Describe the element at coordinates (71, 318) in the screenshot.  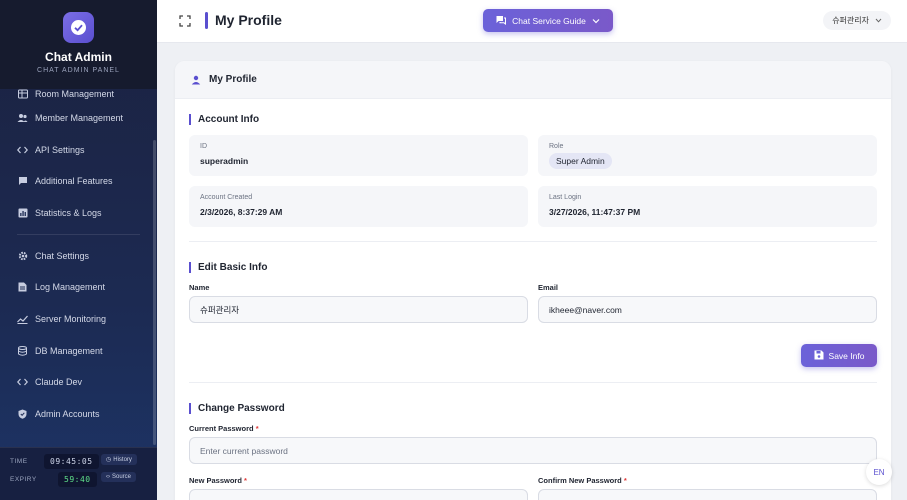
I see `sidebar-item-label: Server Monitoring` at that location.